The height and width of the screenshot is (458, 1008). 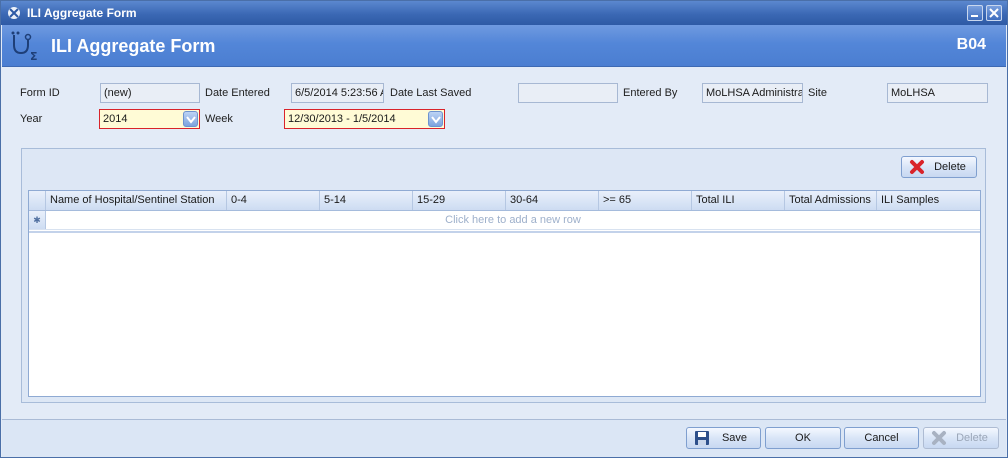 I want to click on save-label: Save, so click(x=734, y=438).